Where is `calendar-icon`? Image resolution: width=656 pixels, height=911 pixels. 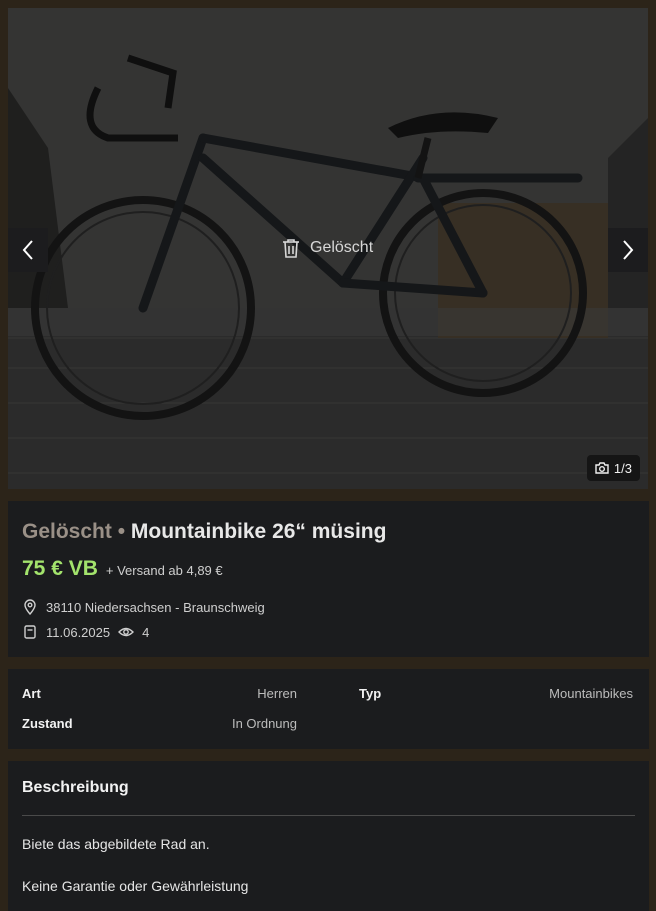
calendar-icon is located at coordinates (30, 632).